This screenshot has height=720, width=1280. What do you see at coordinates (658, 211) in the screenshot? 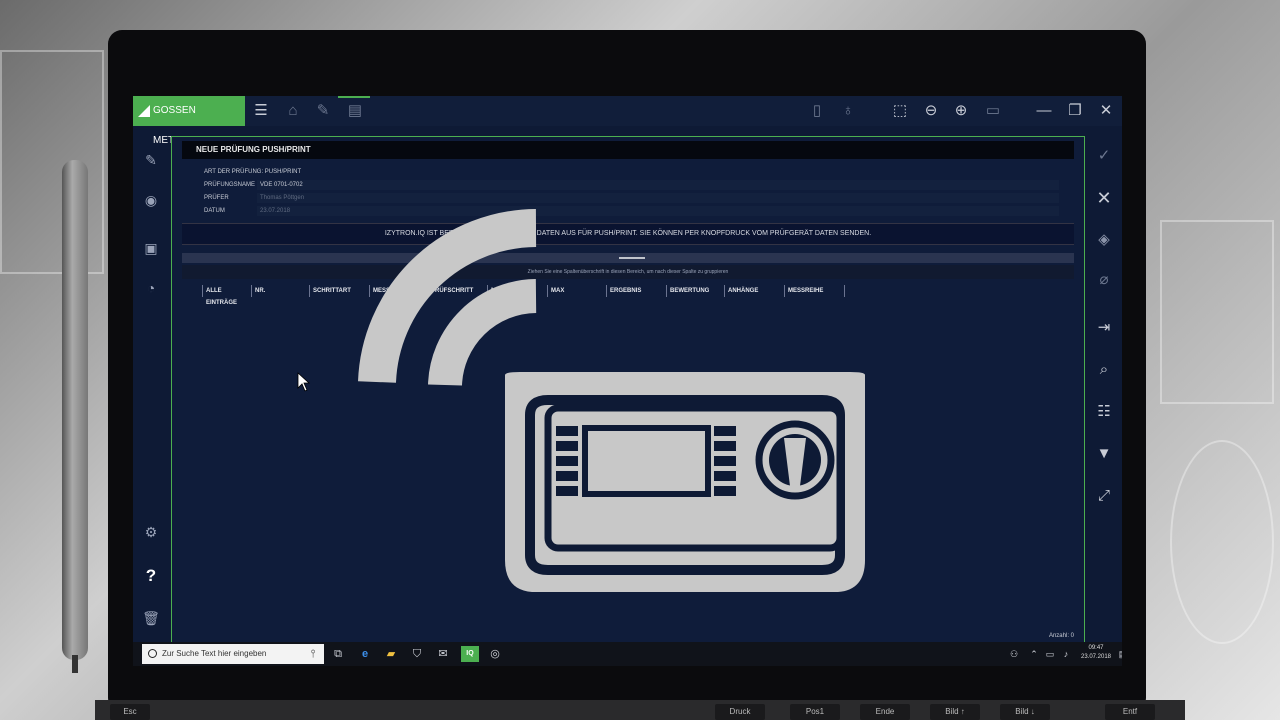
I see `date-field: 23.07.2018` at bounding box center [658, 211].